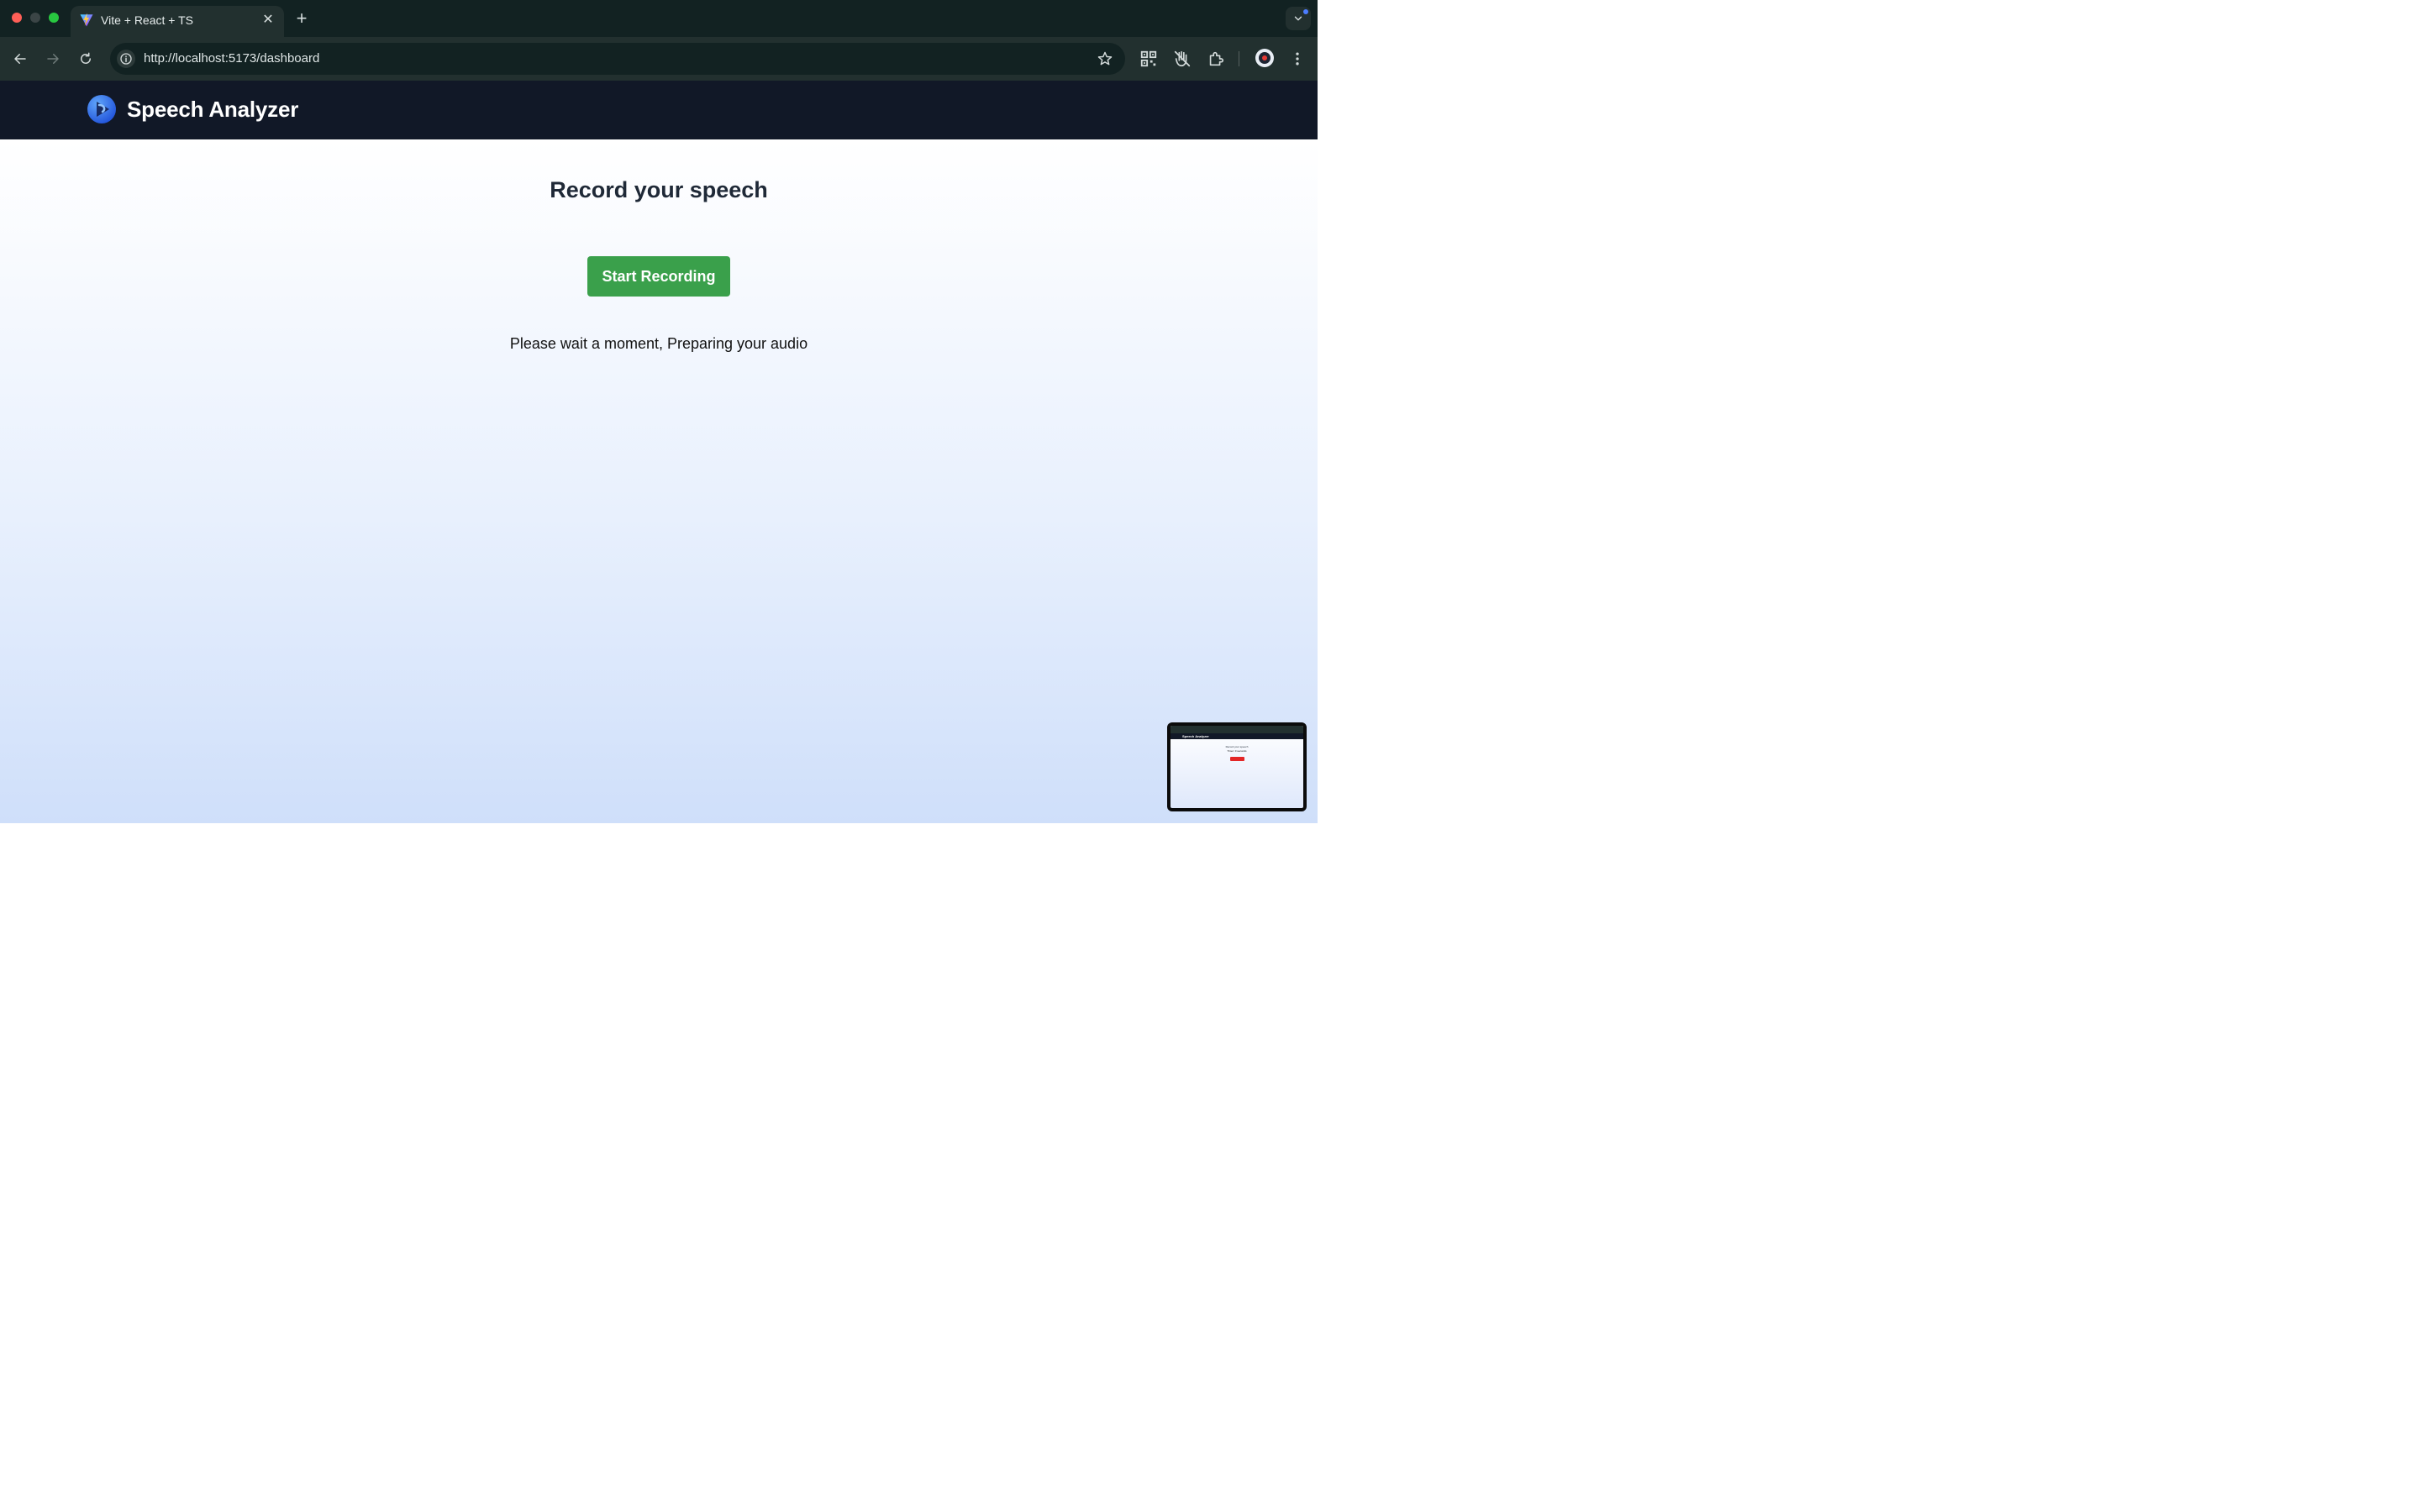 The height and width of the screenshot is (1512, 2420). Describe the element at coordinates (1182, 59) in the screenshot. I see `blocked-extension-icon` at that location.